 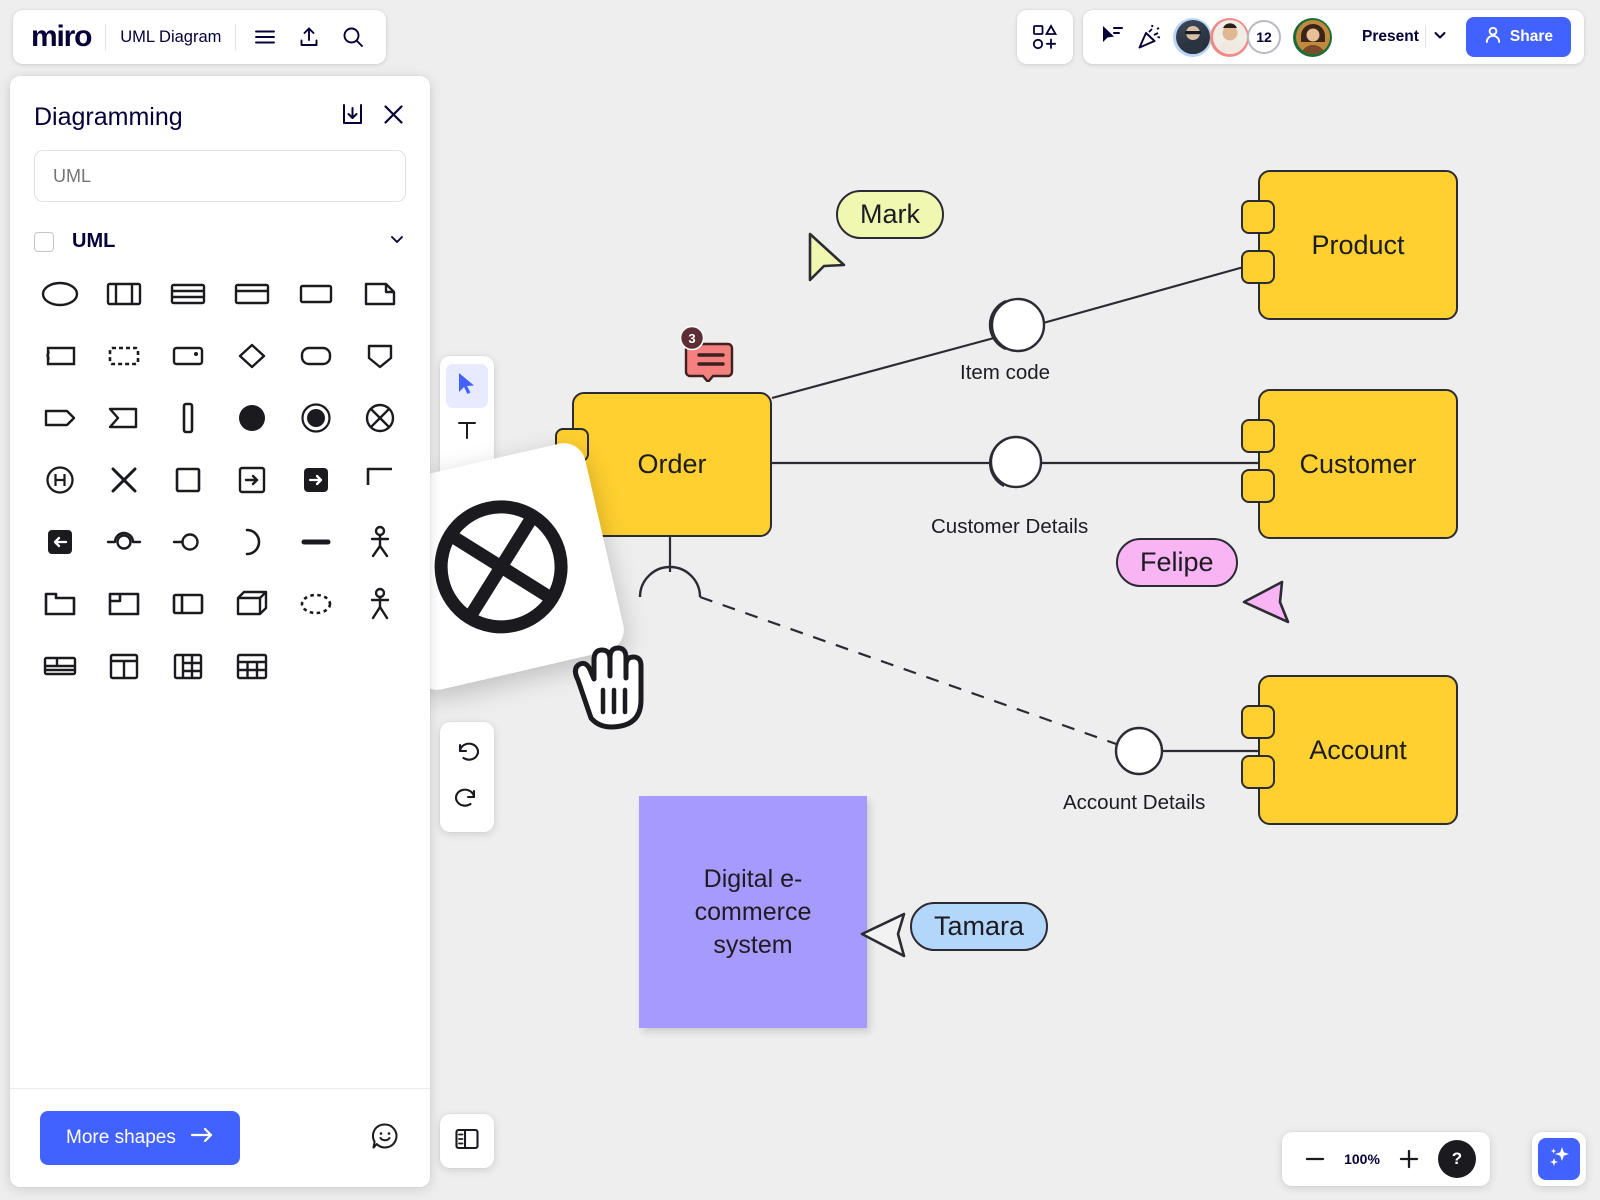 I want to click on undo-button, so click(x=467, y=754).